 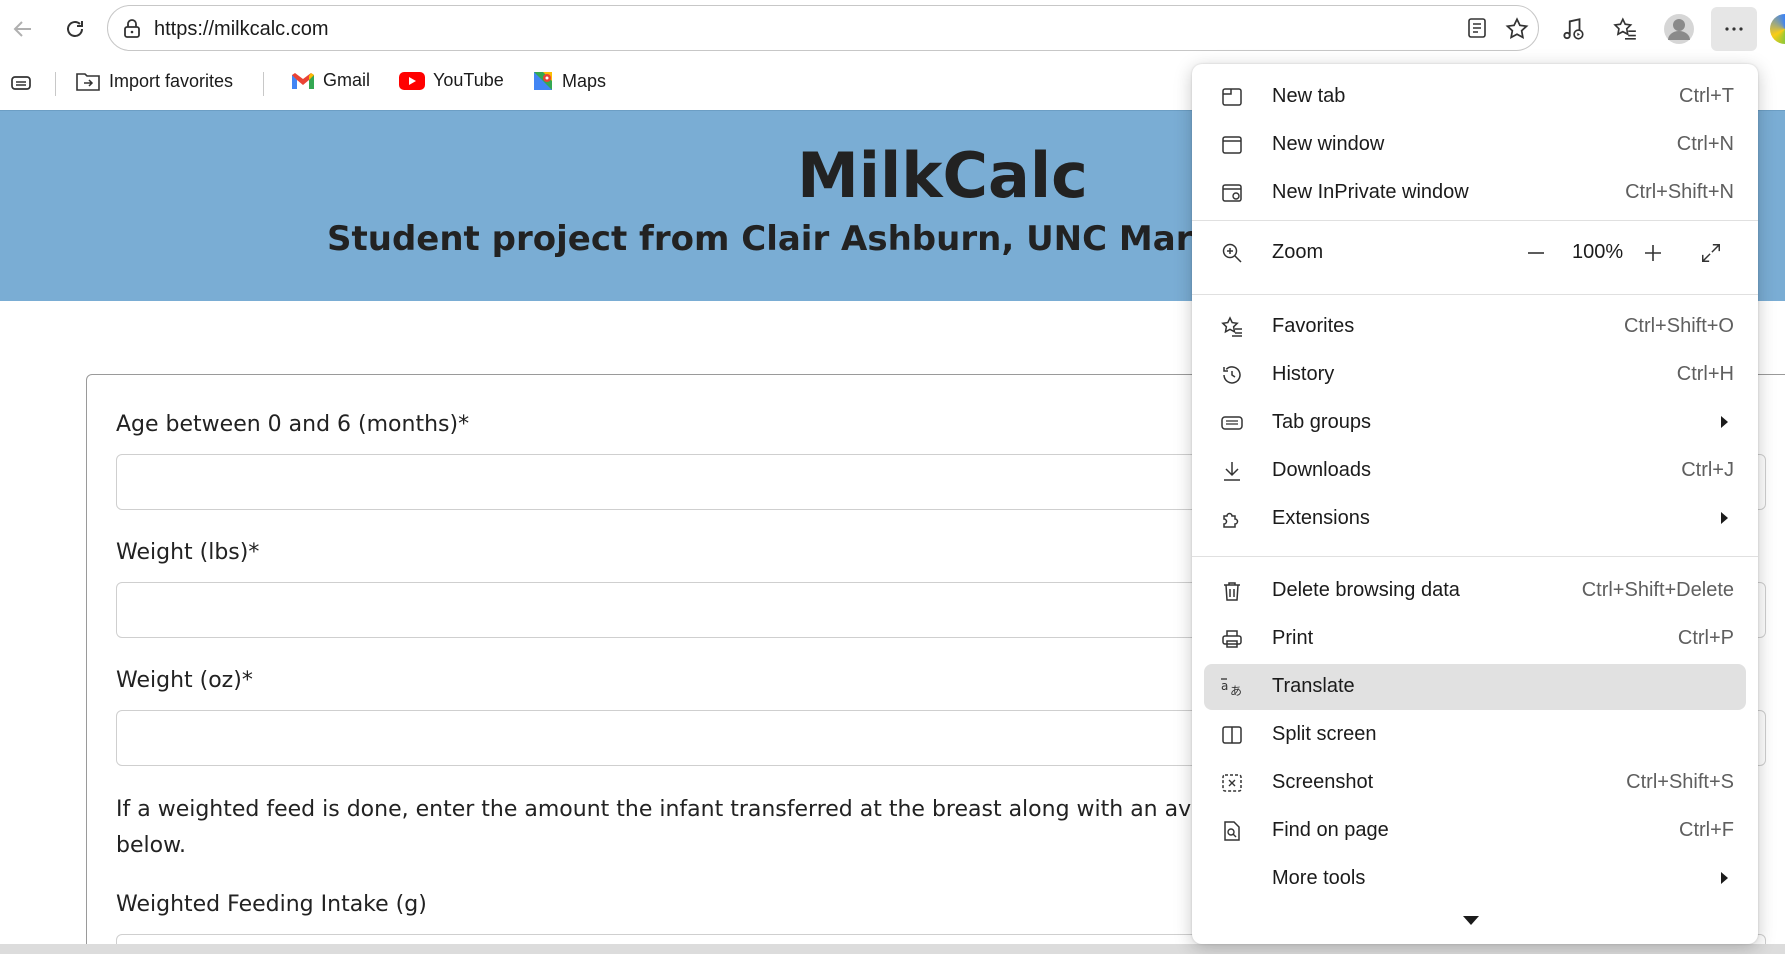 What do you see at coordinates (88, 82) in the screenshot?
I see `import-folder-icon` at bounding box center [88, 82].